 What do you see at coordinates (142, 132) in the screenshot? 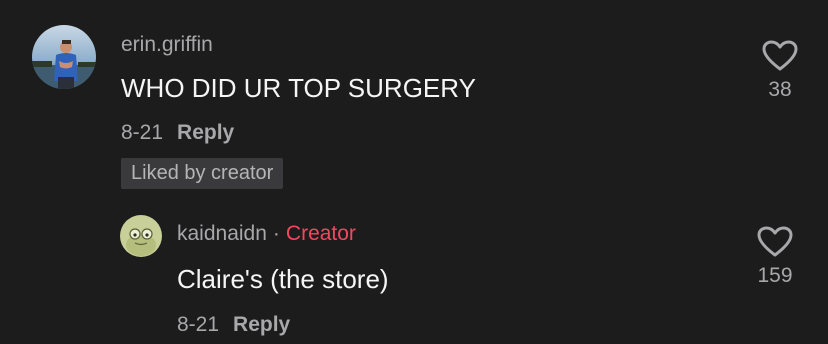
I see `comment-date: 8-21` at bounding box center [142, 132].